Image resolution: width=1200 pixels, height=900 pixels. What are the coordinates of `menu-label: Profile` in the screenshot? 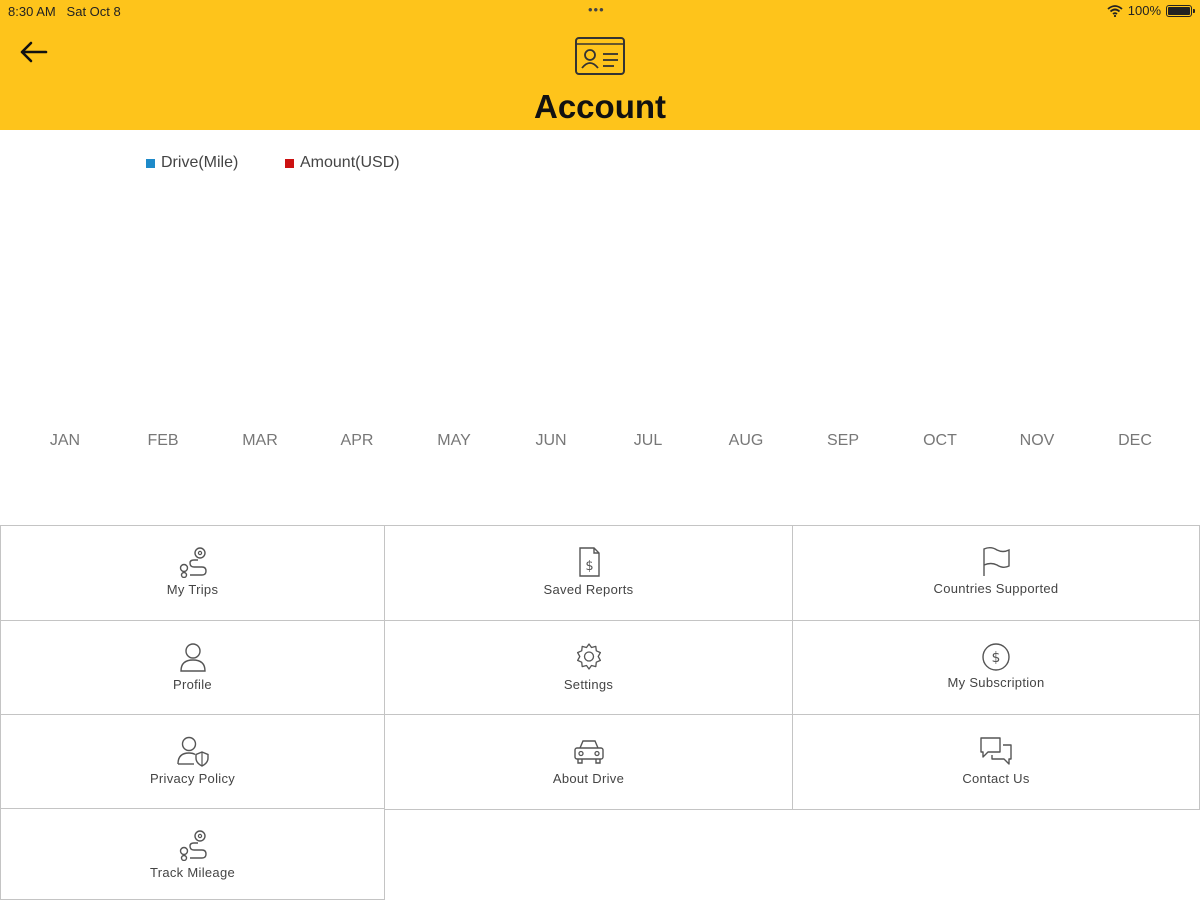 It's located at (192, 684).